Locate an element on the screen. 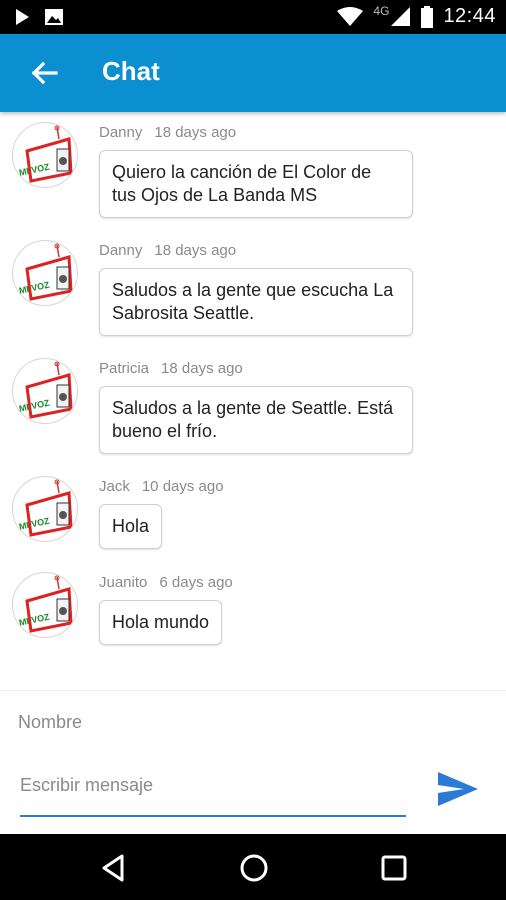 This screenshot has width=506, height=900. send-button is located at coordinates (458, 789).